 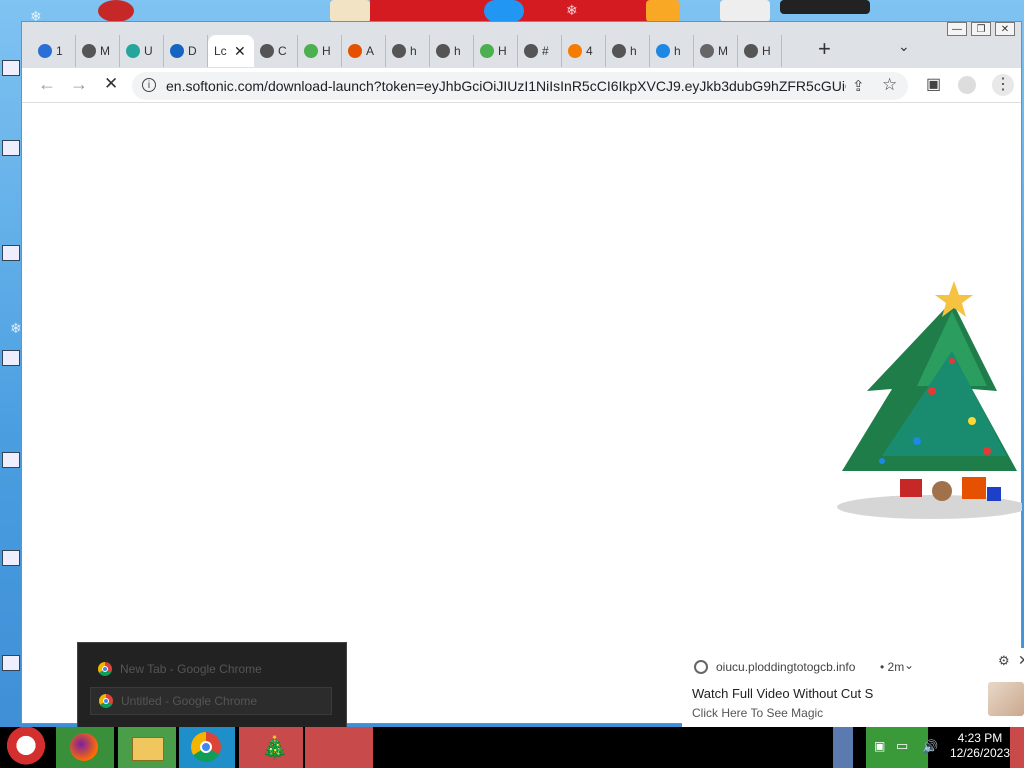 What do you see at coordinates (1004, 661) in the screenshot?
I see `gear-icon: ⚙` at bounding box center [1004, 661].